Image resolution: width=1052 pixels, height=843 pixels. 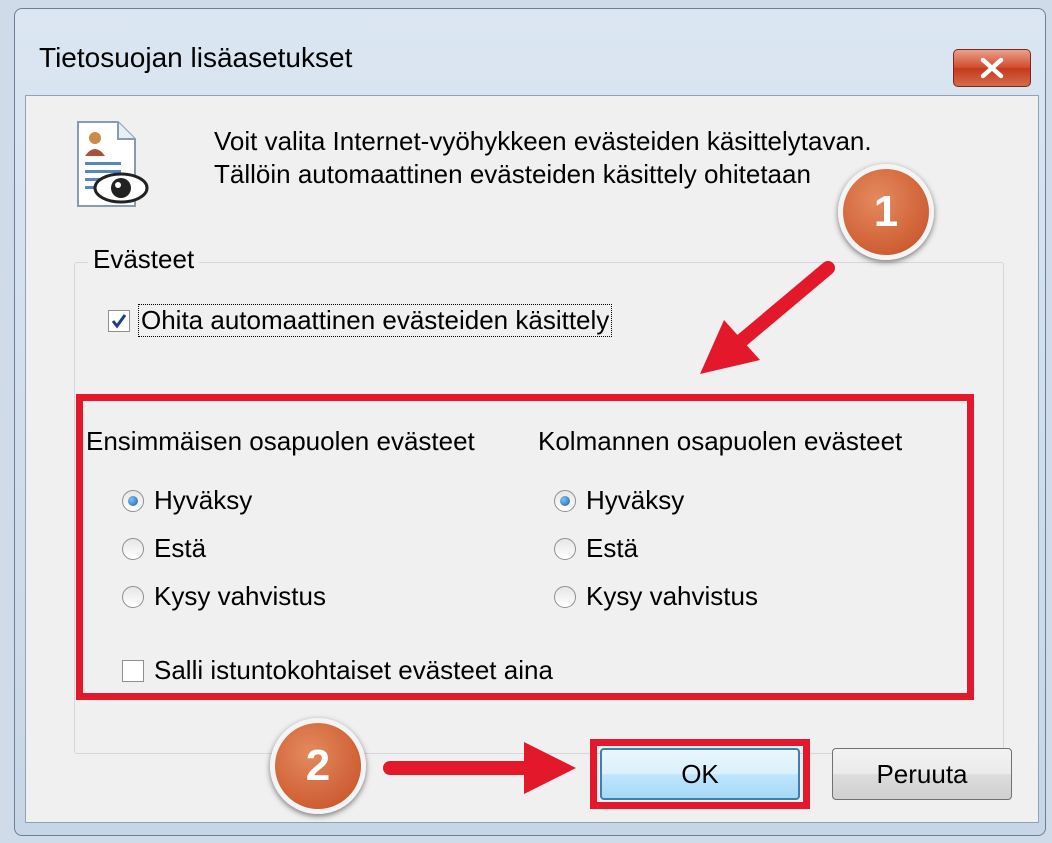 What do you see at coordinates (886, 212) in the screenshot?
I see `annotation-badge-1: 1` at bounding box center [886, 212].